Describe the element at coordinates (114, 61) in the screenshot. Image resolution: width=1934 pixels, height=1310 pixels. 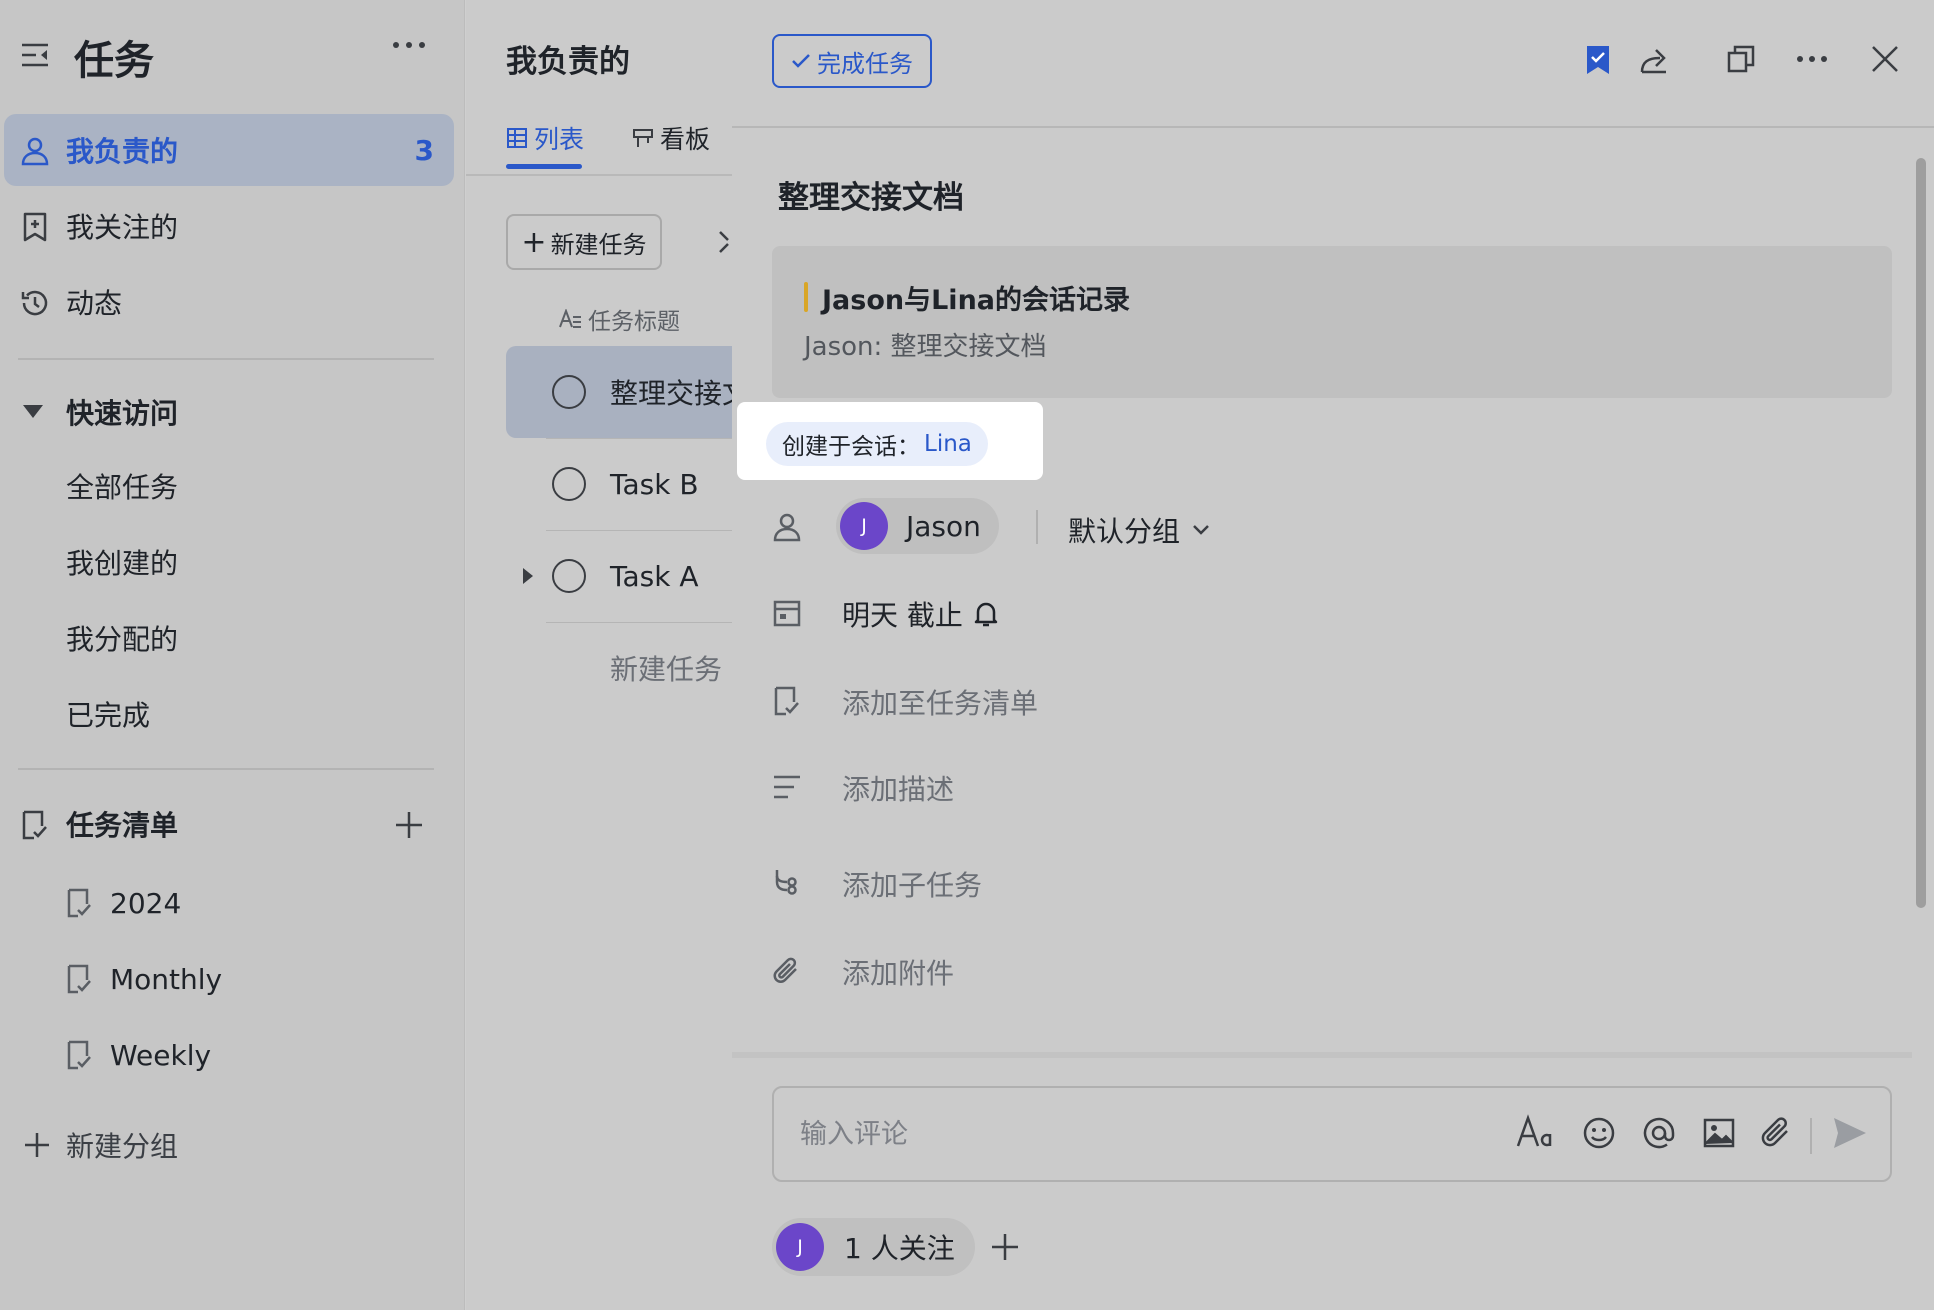
I see `app-title: 任务` at that location.